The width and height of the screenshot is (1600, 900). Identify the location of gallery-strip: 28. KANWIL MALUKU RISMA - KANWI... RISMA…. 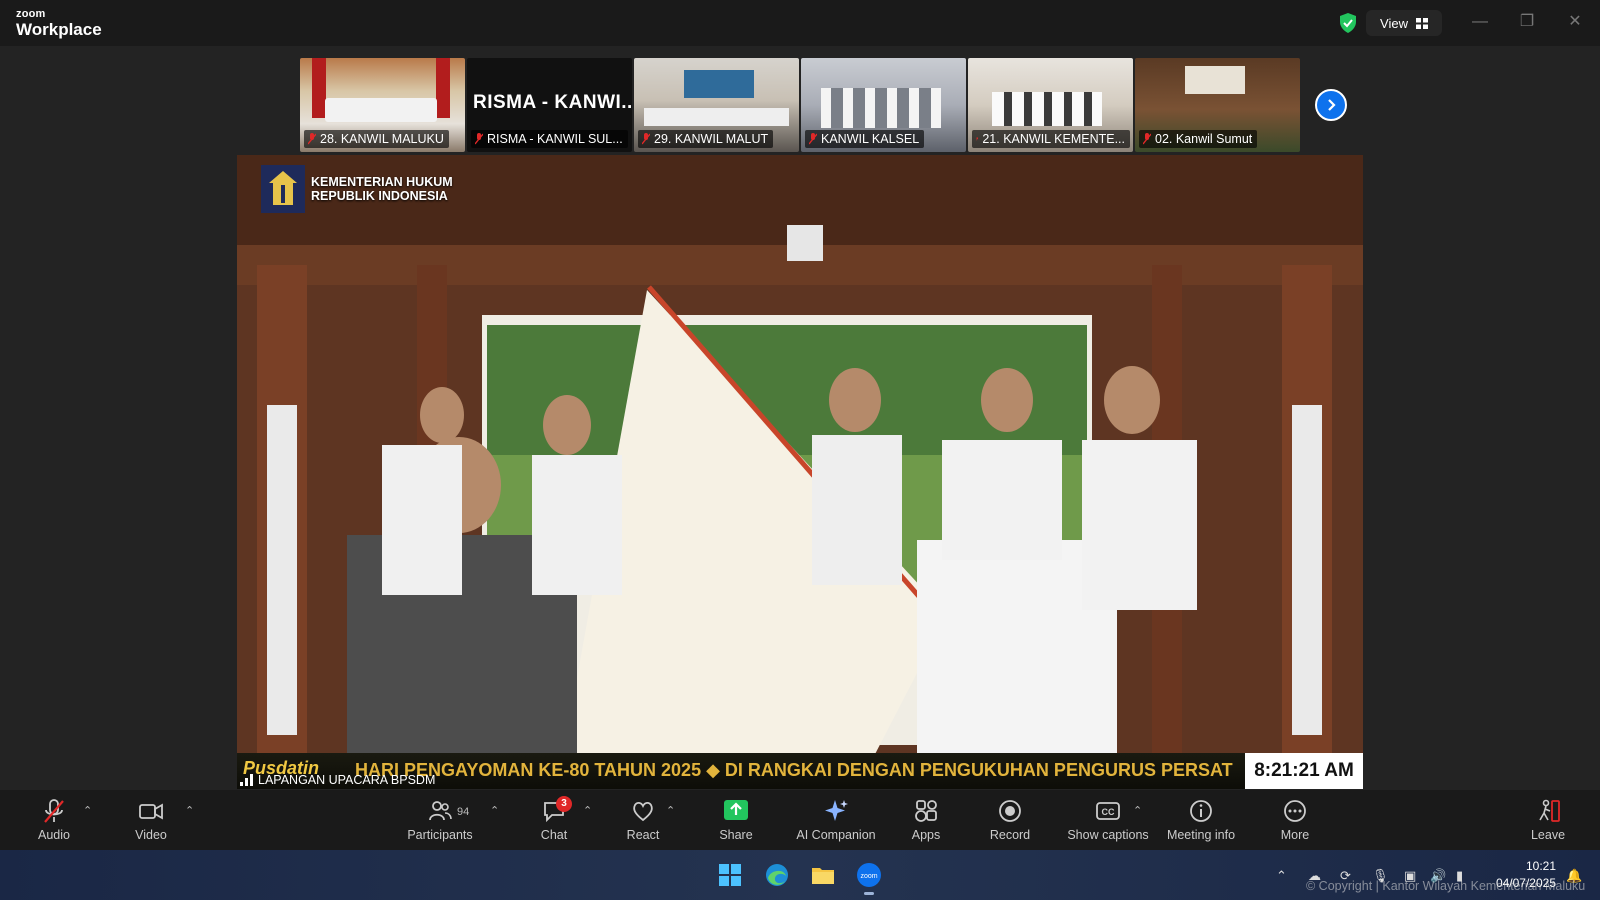
(800, 105).